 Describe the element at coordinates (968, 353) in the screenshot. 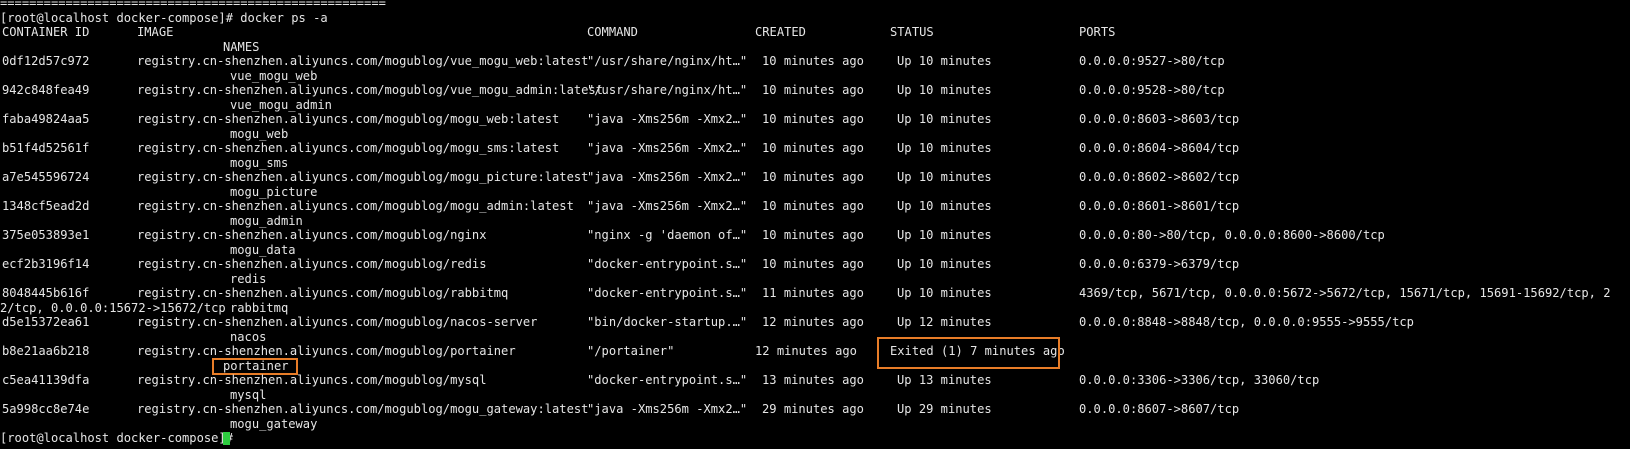

I see `status-highlight-box` at that location.